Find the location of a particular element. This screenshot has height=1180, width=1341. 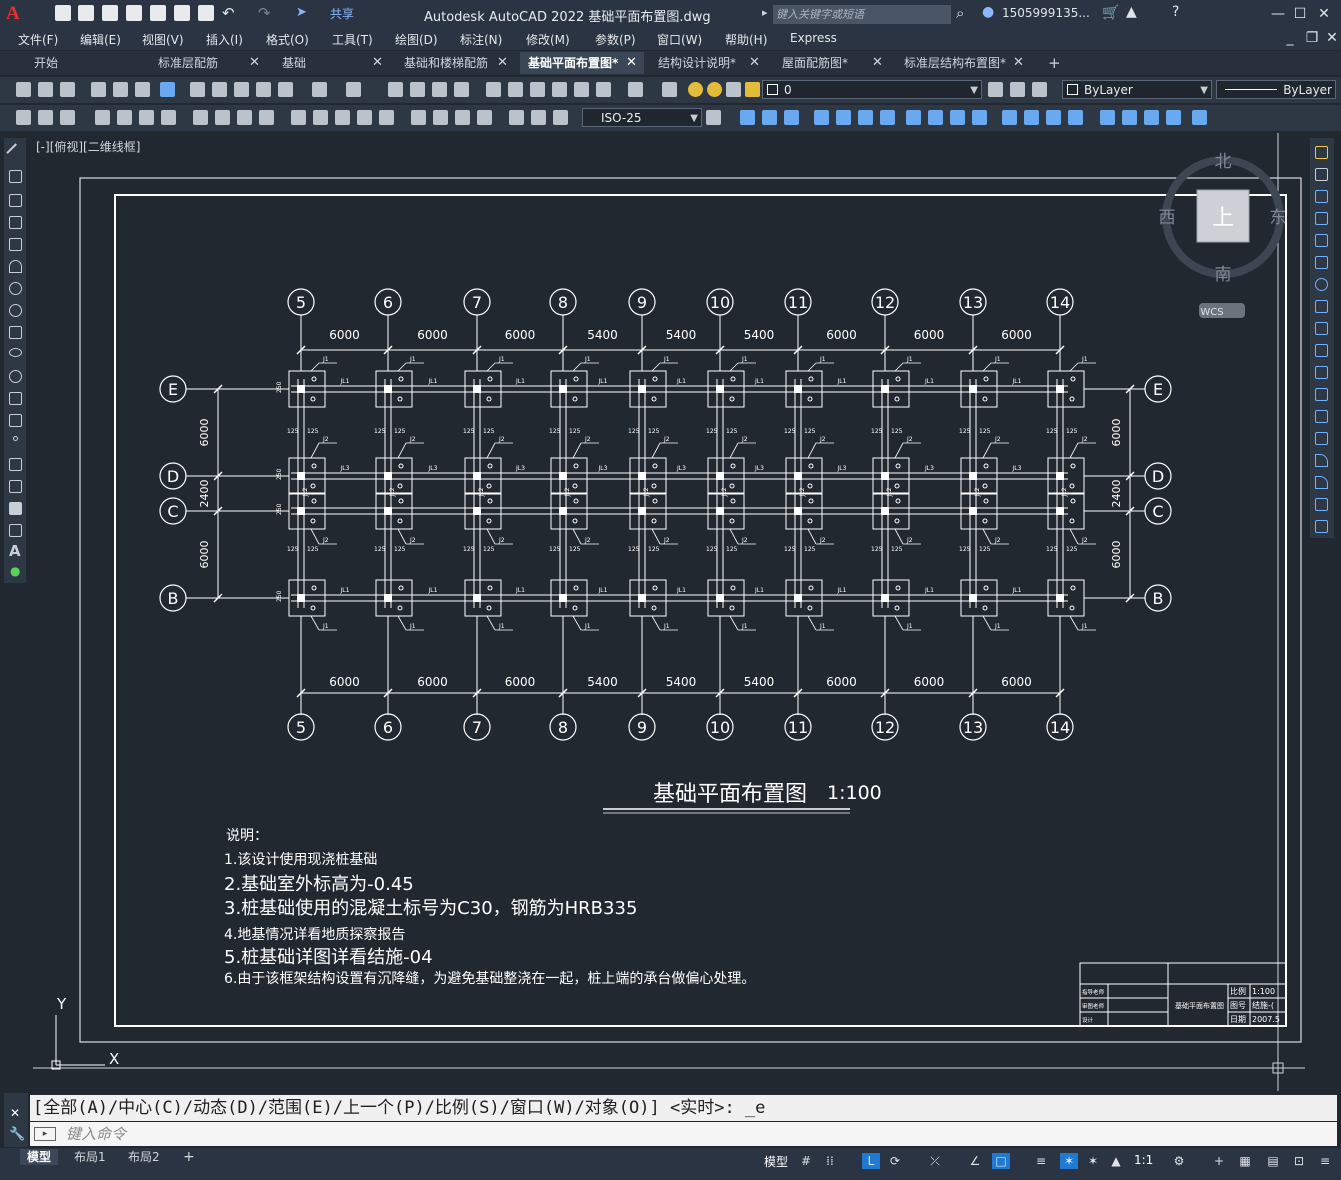

layer-freeze-icon is located at coordinates (714, 89).